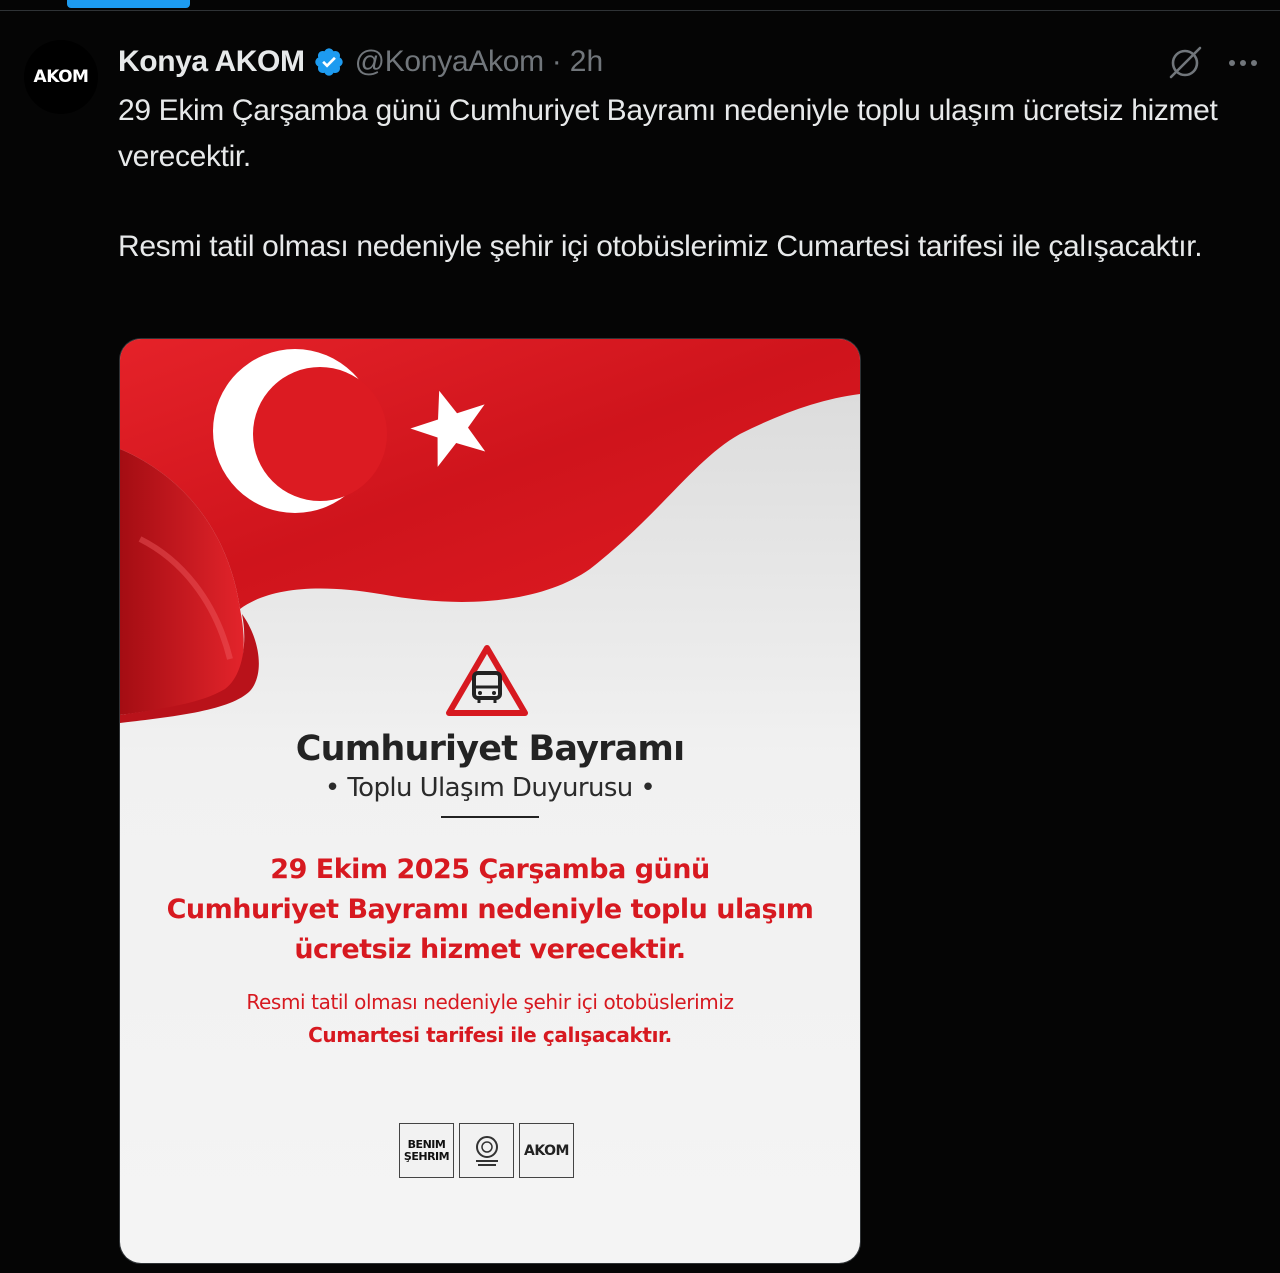 Image resolution: width=1280 pixels, height=1273 pixels. I want to click on poster-headline-line: ücretsiz hizmet verecektir., so click(490, 949).